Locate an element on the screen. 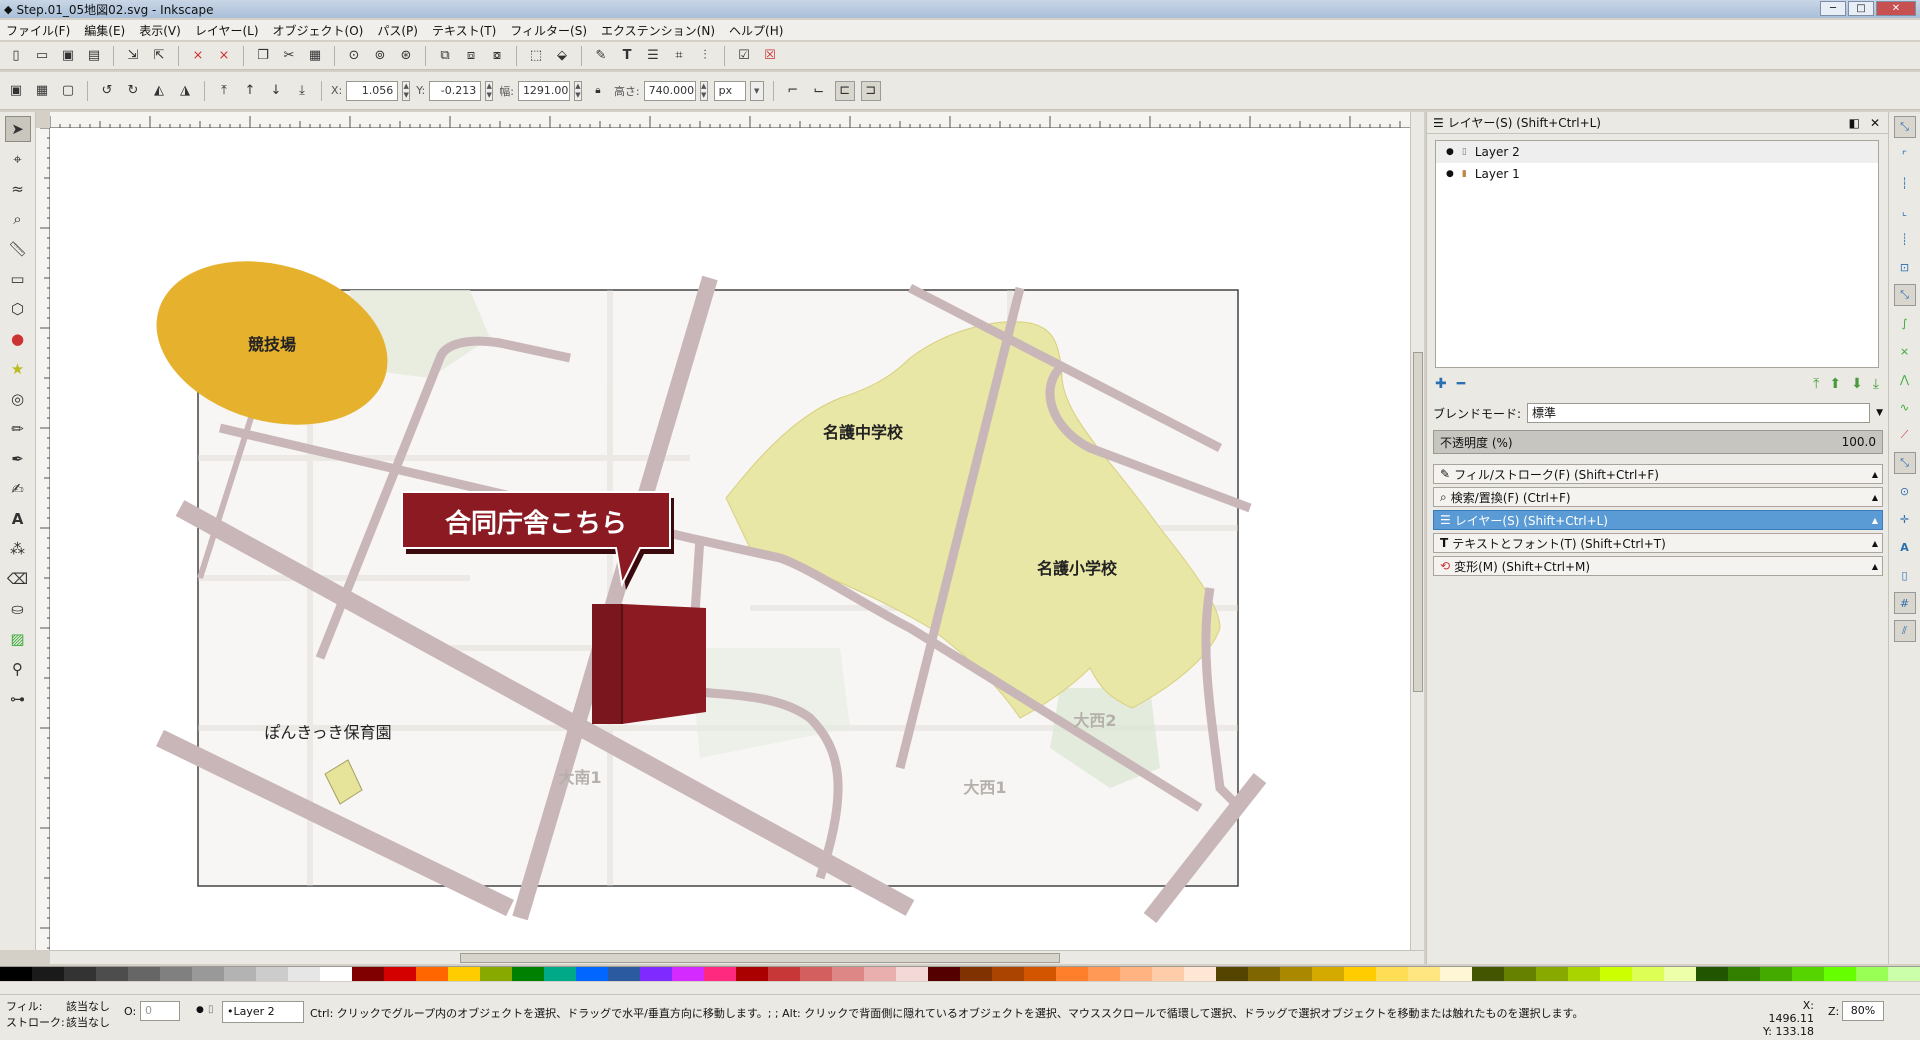  lower-to-bottom-icon: ⤓ is located at coordinates (302, 91).